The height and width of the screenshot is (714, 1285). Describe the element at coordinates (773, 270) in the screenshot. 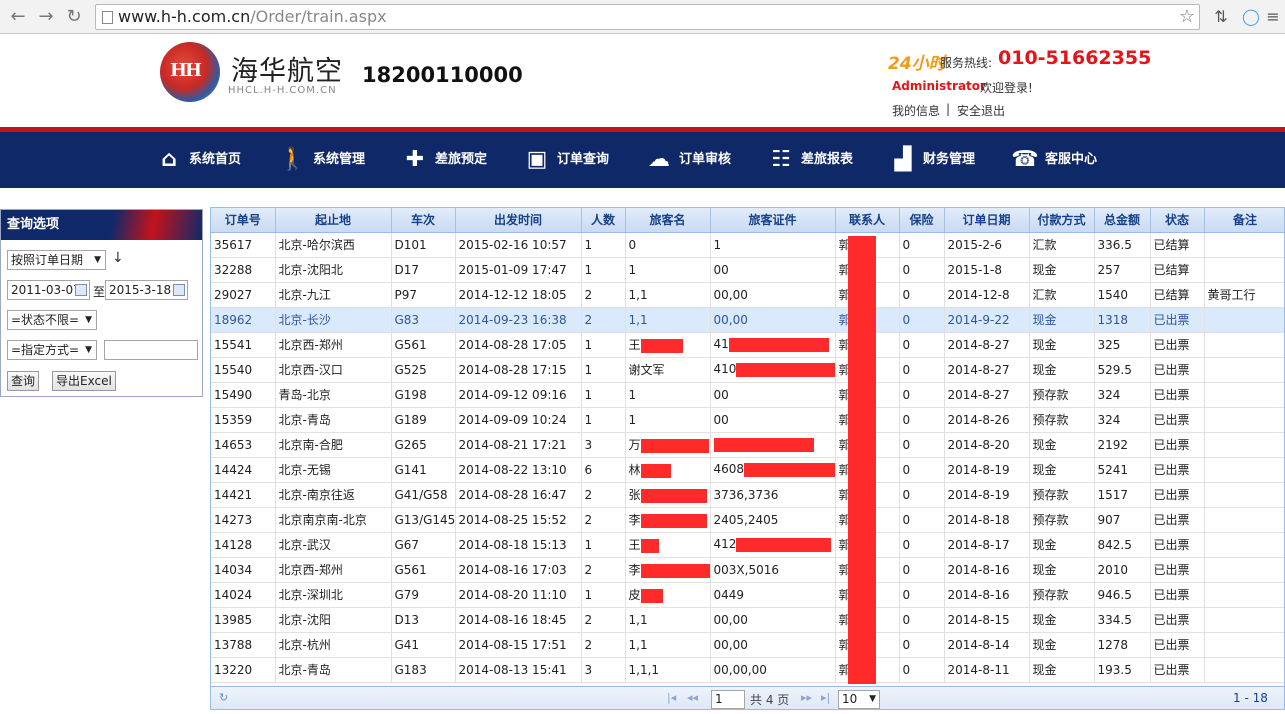

I see `cell-cert: 00` at that location.